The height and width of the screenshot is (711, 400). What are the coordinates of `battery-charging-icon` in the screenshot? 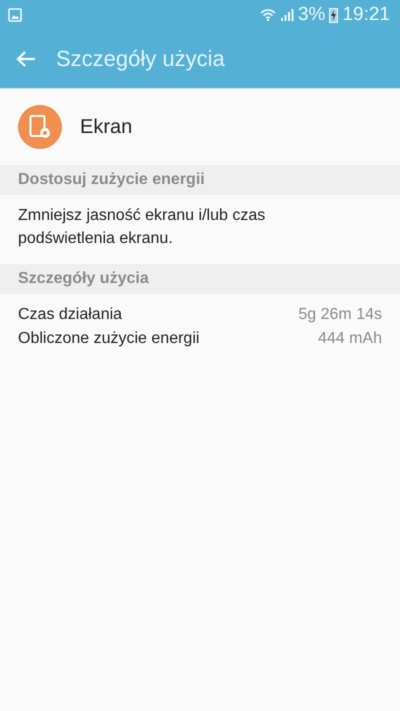 It's located at (333, 15).